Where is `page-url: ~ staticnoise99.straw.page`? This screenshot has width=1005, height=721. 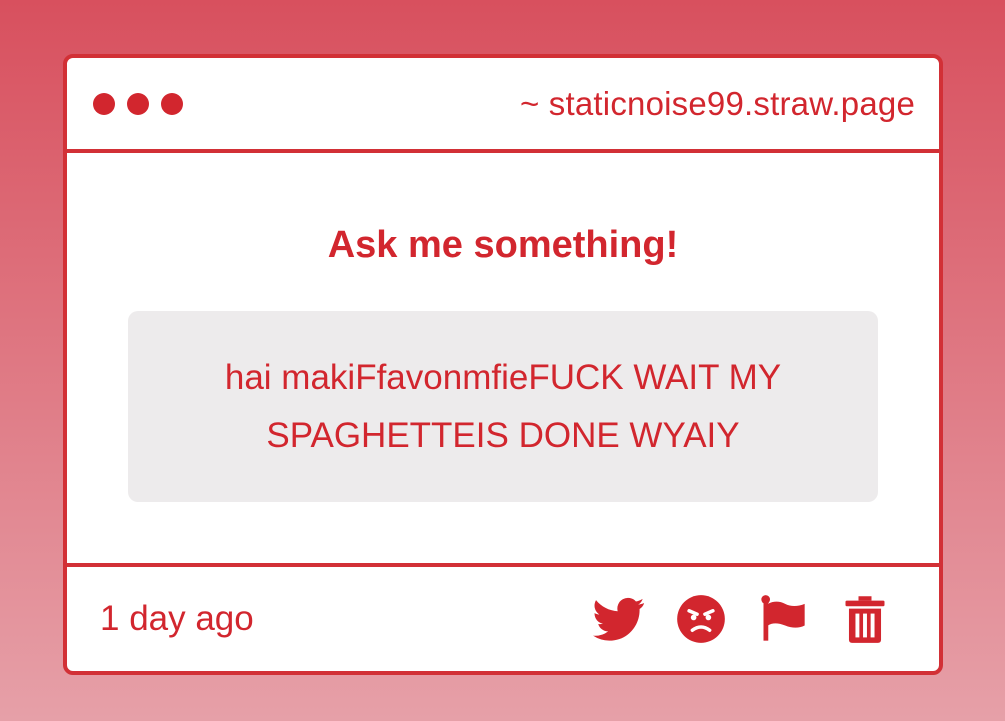 page-url: ~ staticnoise99.straw.page is located at coordinates (717, 103).